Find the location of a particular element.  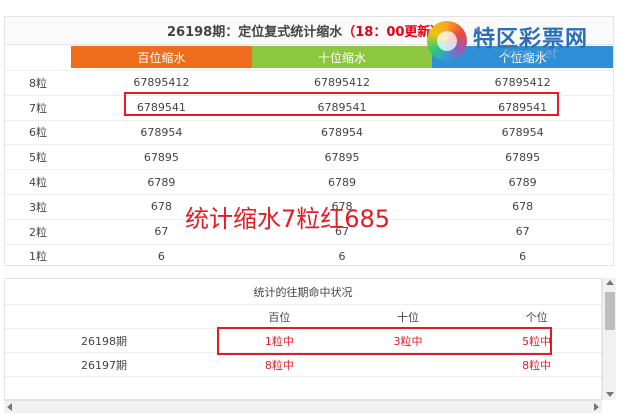

annotation-text: 统计缩水7粒红685 is located at coordinates (288, 219).